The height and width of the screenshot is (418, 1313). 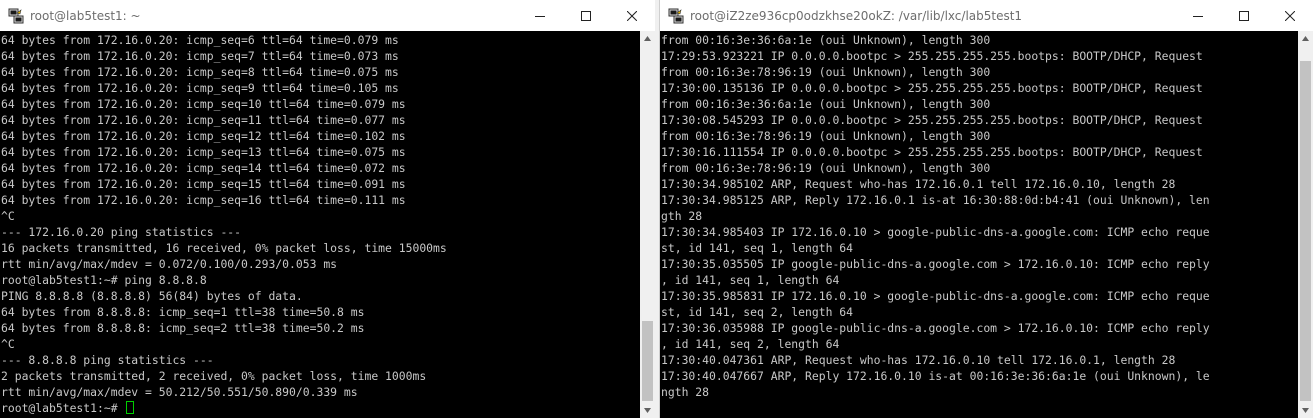 What do you see at coordinates (682, 216) in the screenshot?
I see `terminal-line: gth 28` at bounding box center [682, 216].